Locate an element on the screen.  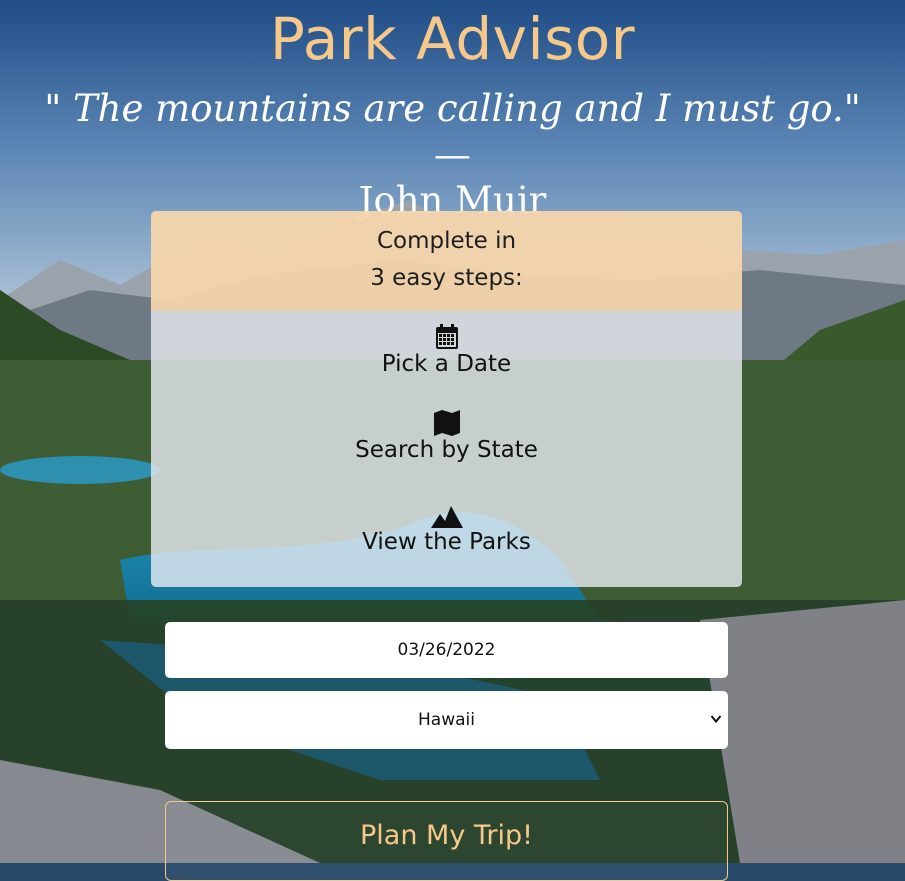
step-pick-date: Pick a Date is located at coordinates (446, 351).